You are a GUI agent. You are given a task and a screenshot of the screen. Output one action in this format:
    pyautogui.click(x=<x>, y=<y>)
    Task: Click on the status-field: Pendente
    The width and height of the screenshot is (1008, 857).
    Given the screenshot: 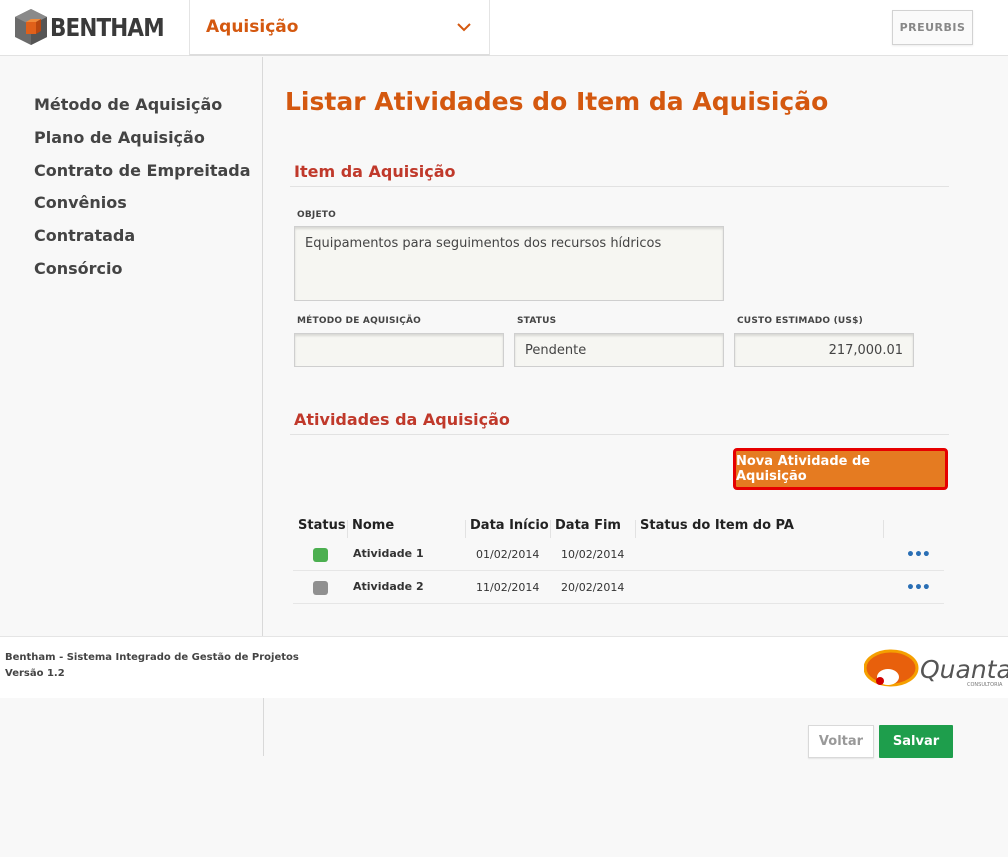 What is the action you would take?
    pyautogui.click(x=619, y=350)
    